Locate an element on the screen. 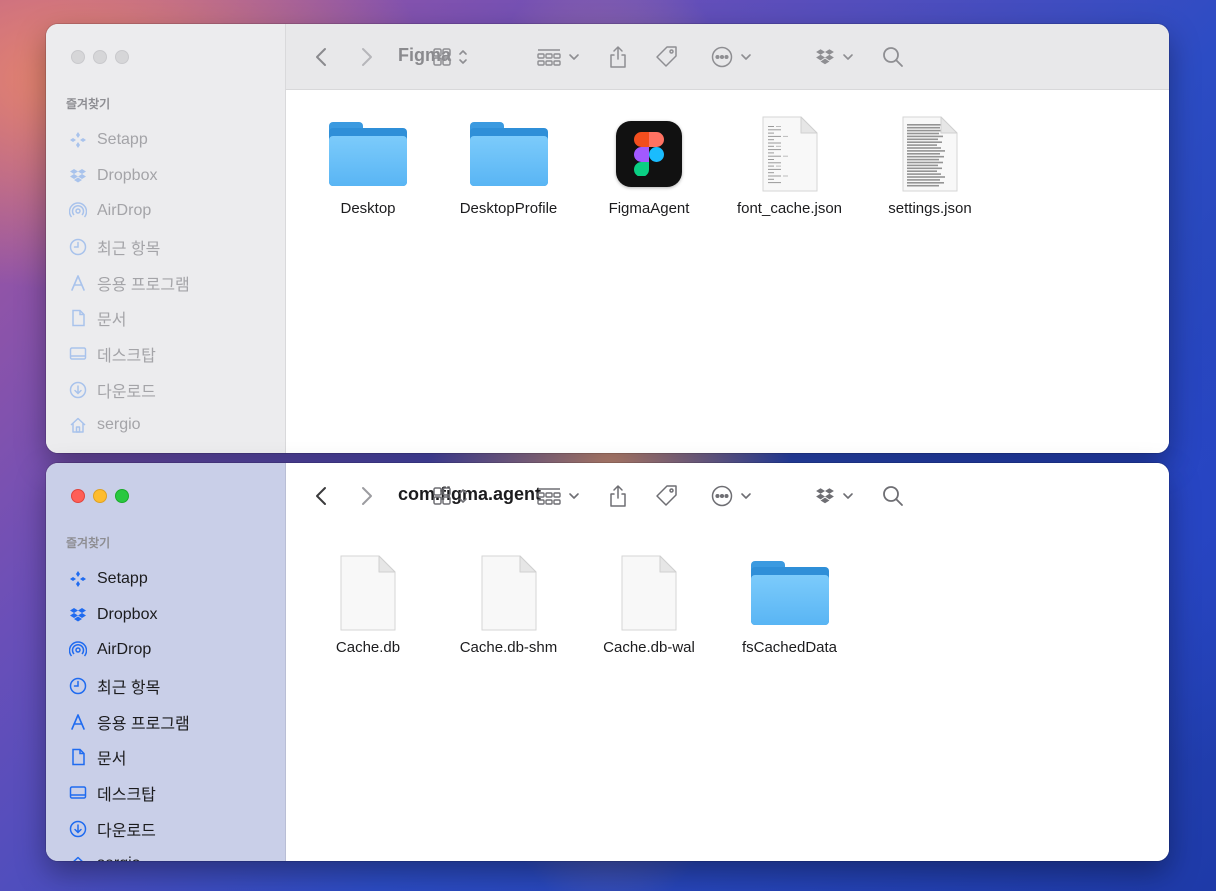 Image resolution: width=1216 pixels, height=891 pixels. document-icon is located at coordinates (78, 318).